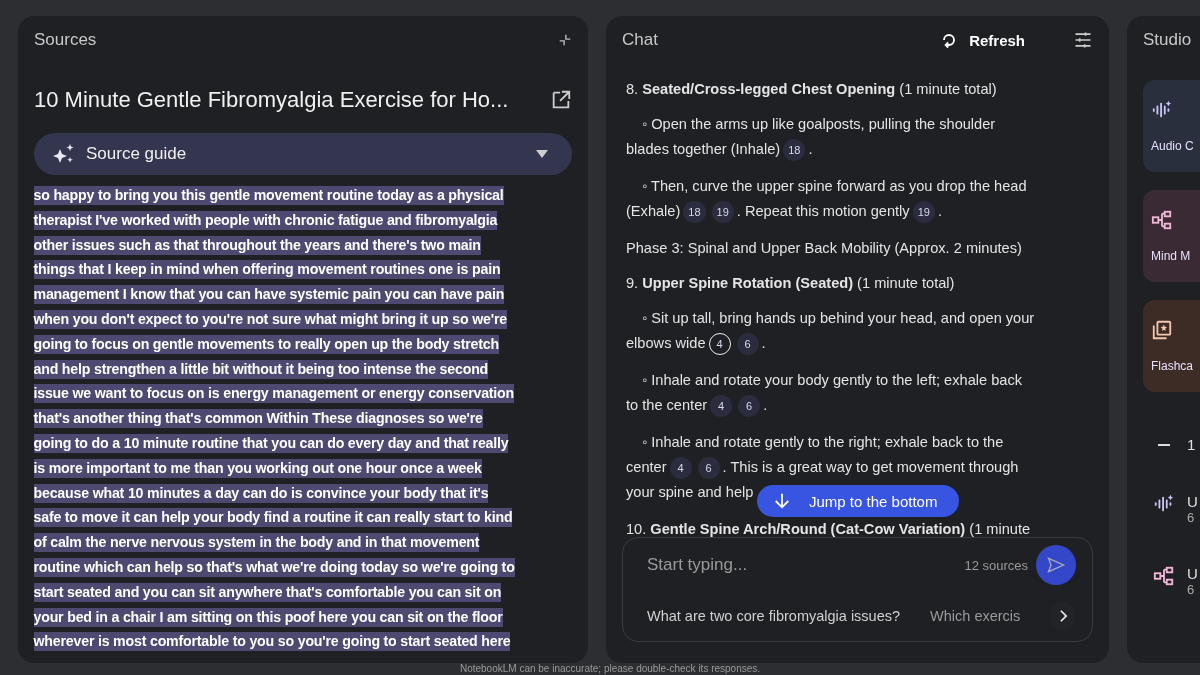 The image size is (1200, 675). What do you see at coordinates (1171, 346) in the screenshot?
I see `studio-card: Flashca` at bounding box center [1171, 346].